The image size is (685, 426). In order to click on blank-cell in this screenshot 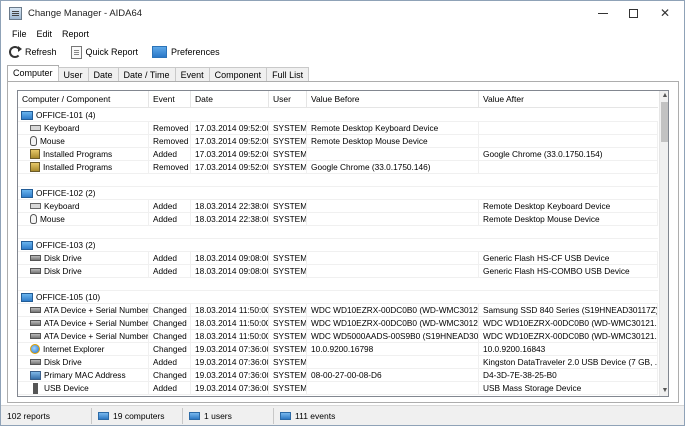, I will do `click(338, 284)`.